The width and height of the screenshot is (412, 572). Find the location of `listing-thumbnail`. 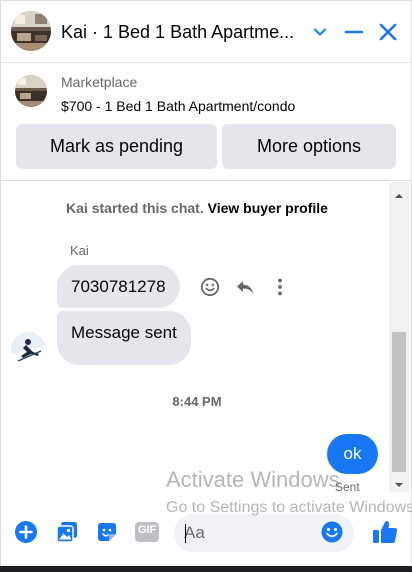

listing-thumbnail is located at coordinates (31, 91).